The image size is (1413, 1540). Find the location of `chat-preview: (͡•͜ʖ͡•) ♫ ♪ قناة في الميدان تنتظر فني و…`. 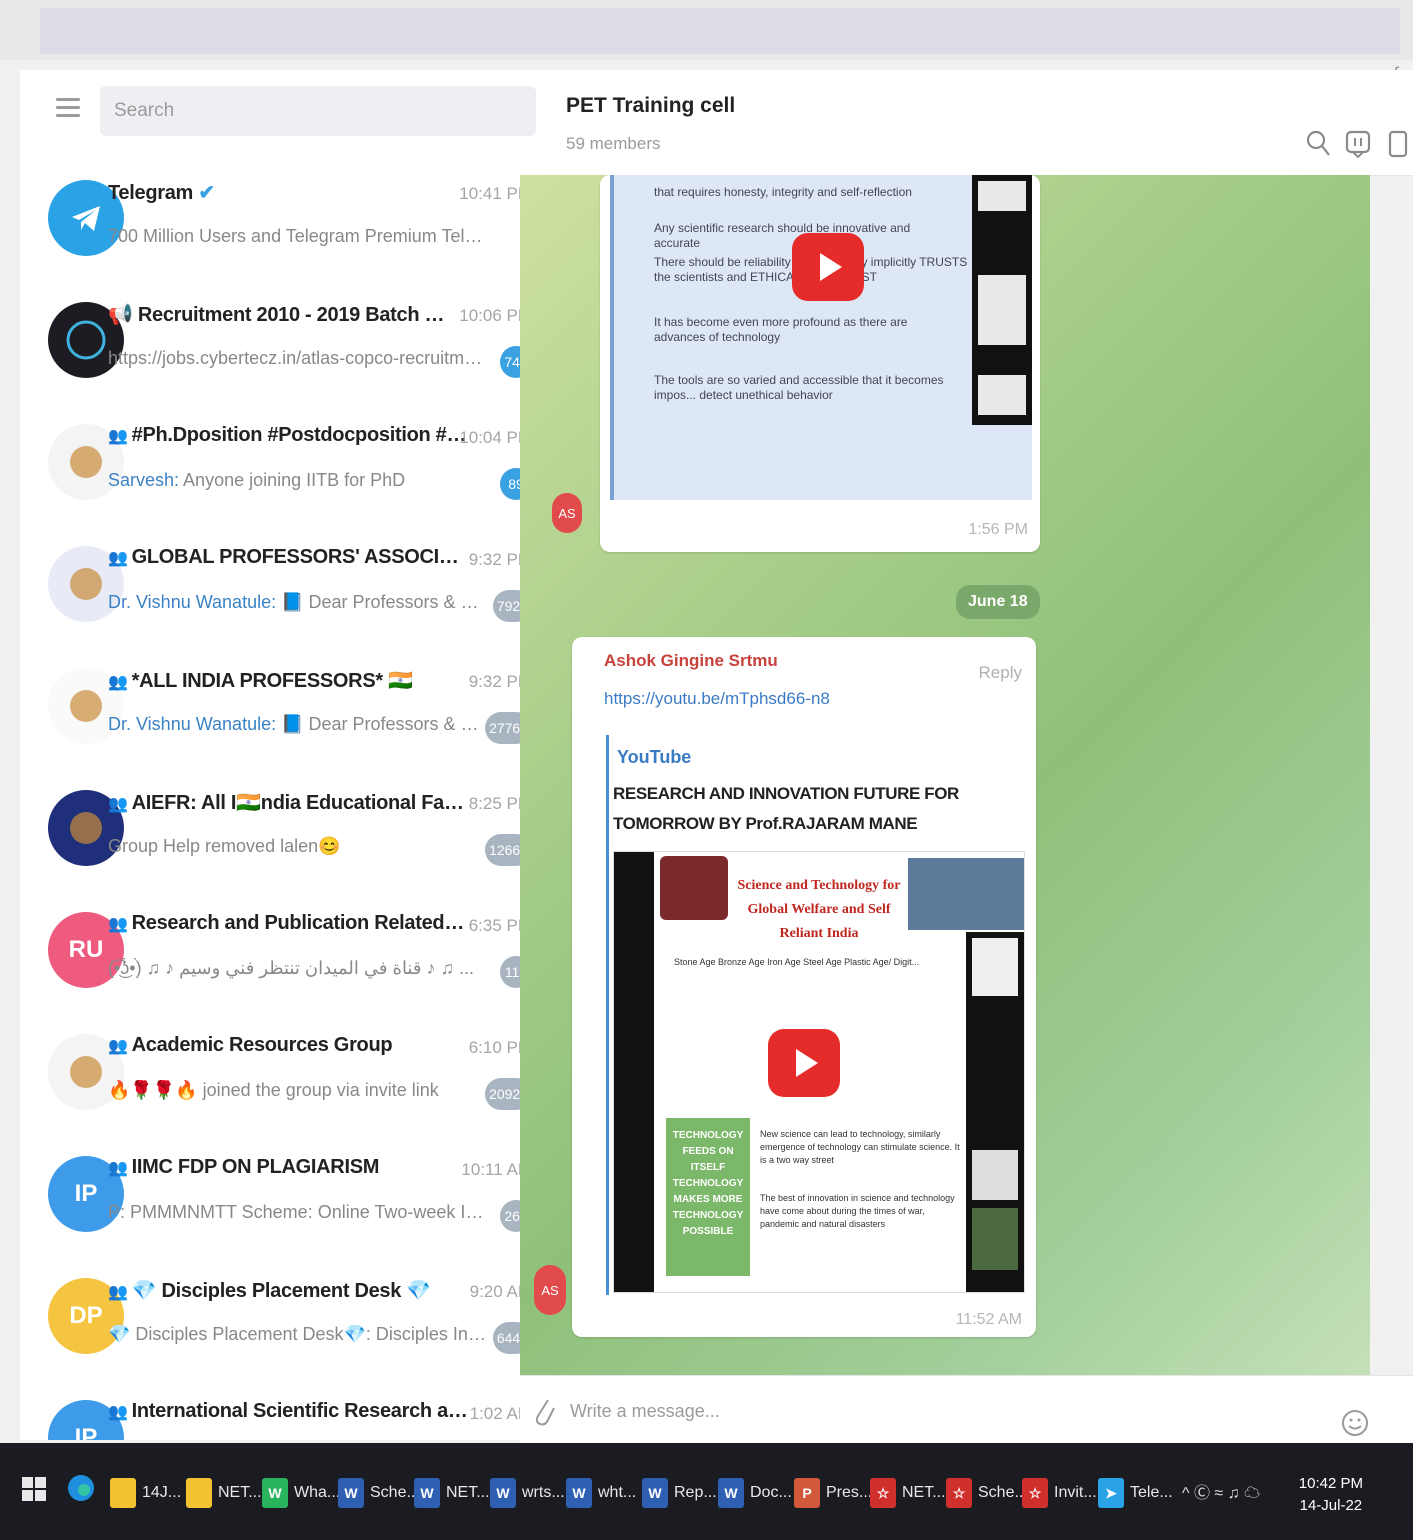

chat-preview: (͡•͜ʖ͡•) ♫ ♪ قناة في الميدان تنتظر فني و… is located at coordinates (298, 968).